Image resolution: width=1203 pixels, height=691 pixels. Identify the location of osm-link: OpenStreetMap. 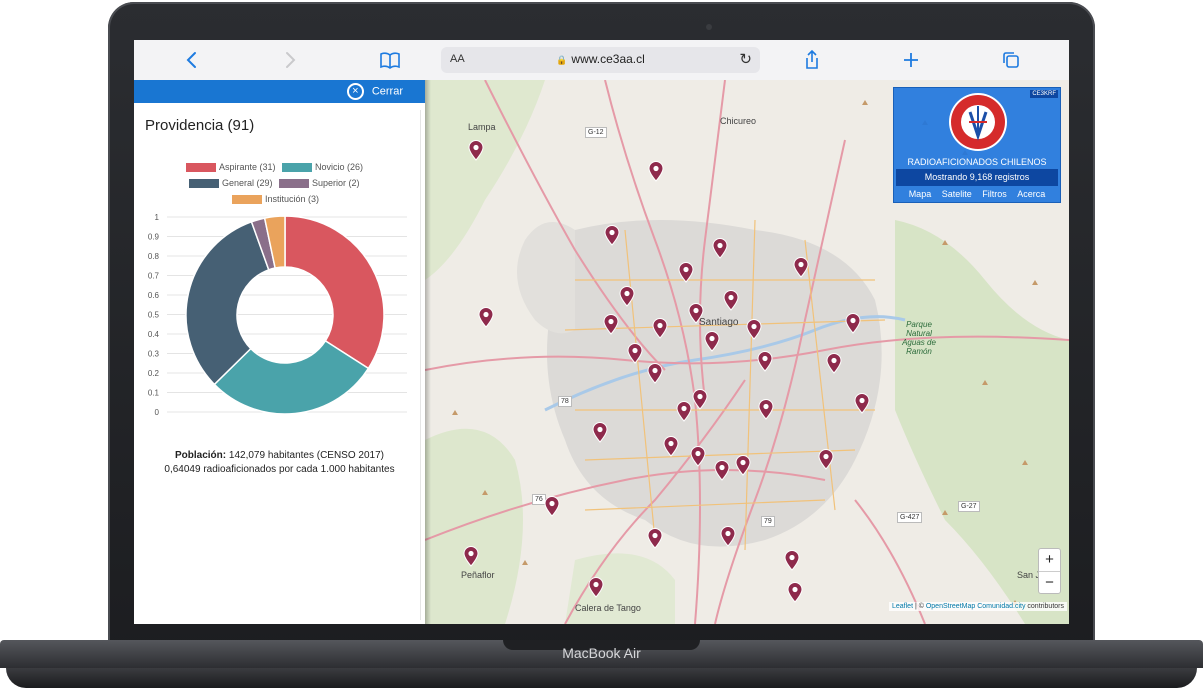
(950, 606).